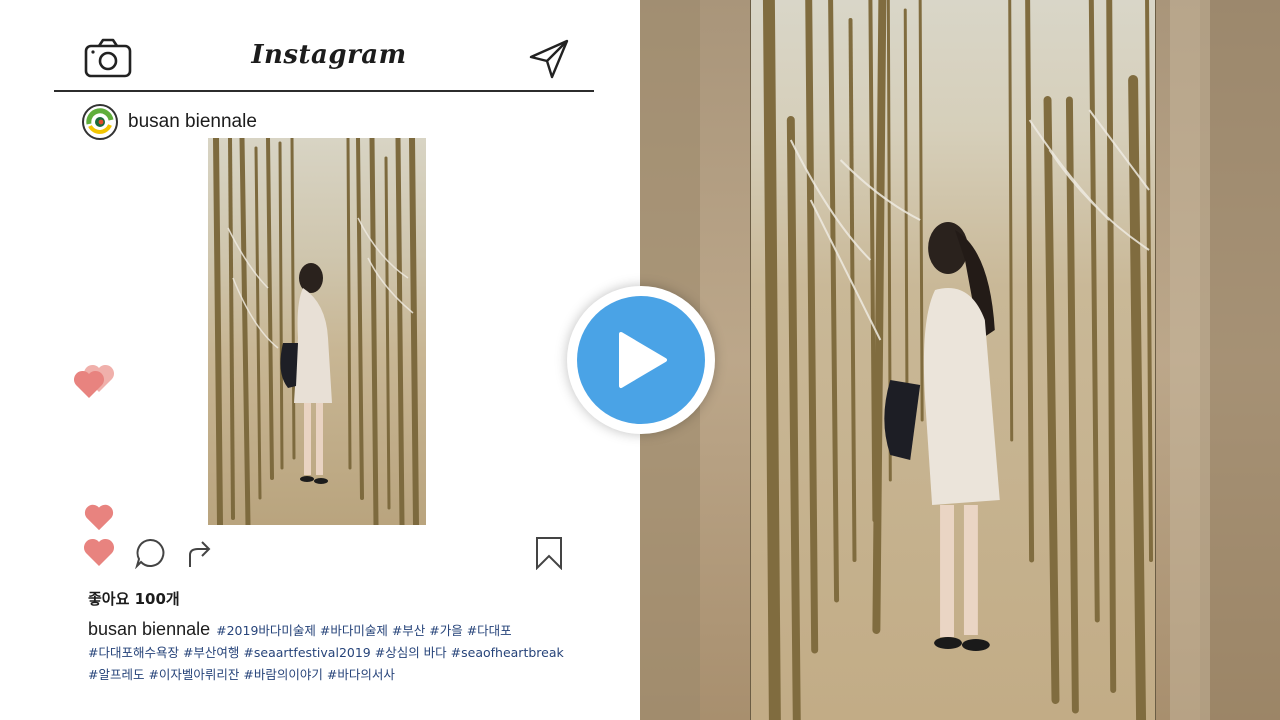 The image size is (1280, 720). What do you see at coordinates (200, 553) in the screenshot?
I see `share-icon` at bounding box center [200, 553].